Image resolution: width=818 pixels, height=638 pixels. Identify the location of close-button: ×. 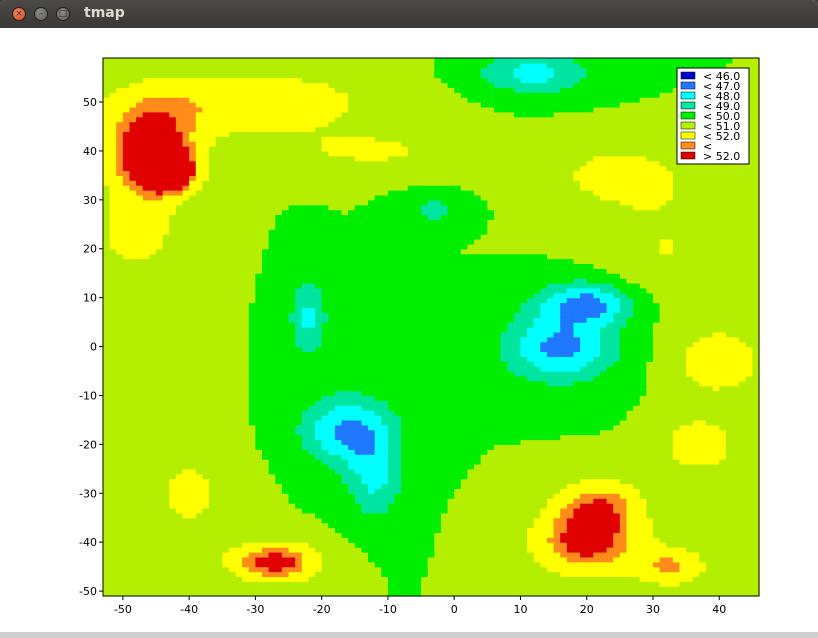
(19, 14).